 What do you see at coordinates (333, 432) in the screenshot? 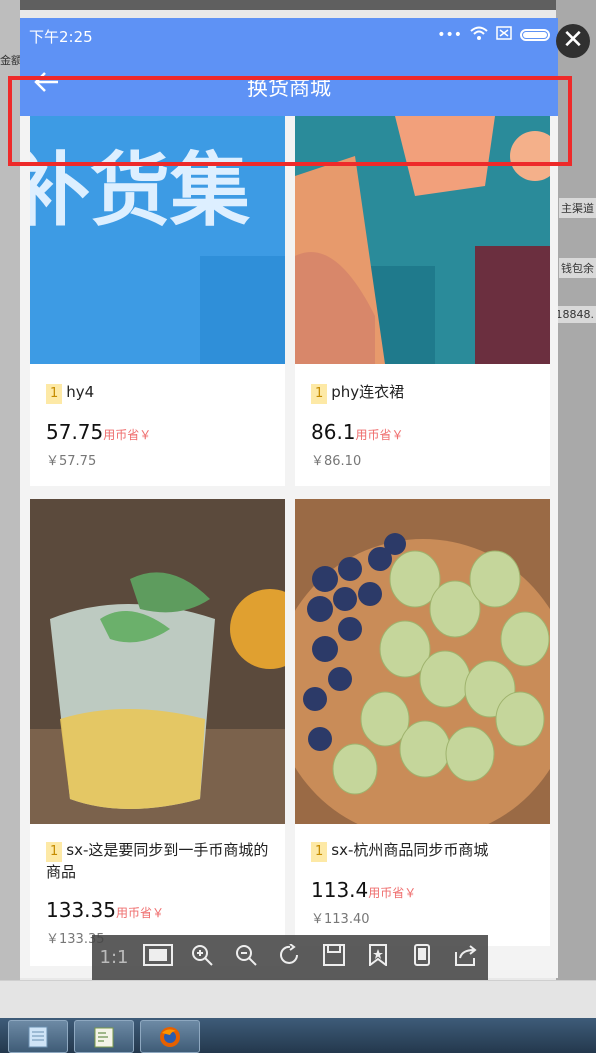
I see `product-price: 86.1` at bounding box center [333, 432].